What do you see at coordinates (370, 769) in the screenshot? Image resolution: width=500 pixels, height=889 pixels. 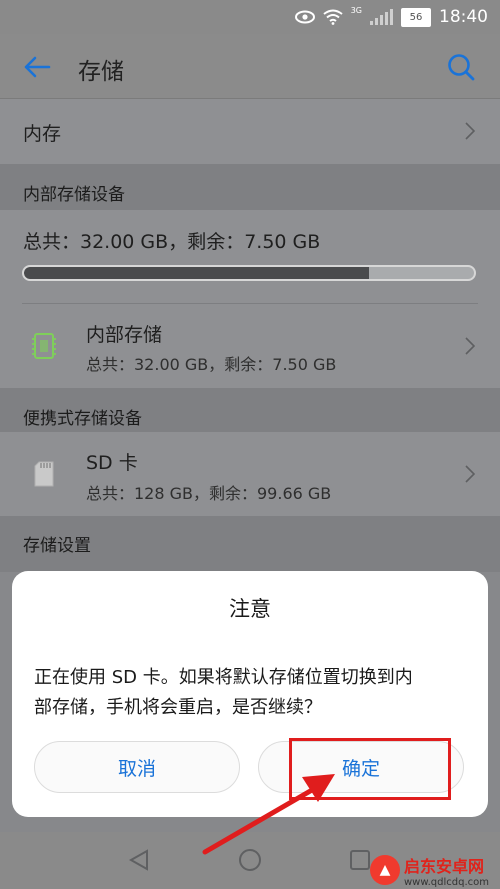 I see `highlight-annotation-box` at bounding box center [370, 769].